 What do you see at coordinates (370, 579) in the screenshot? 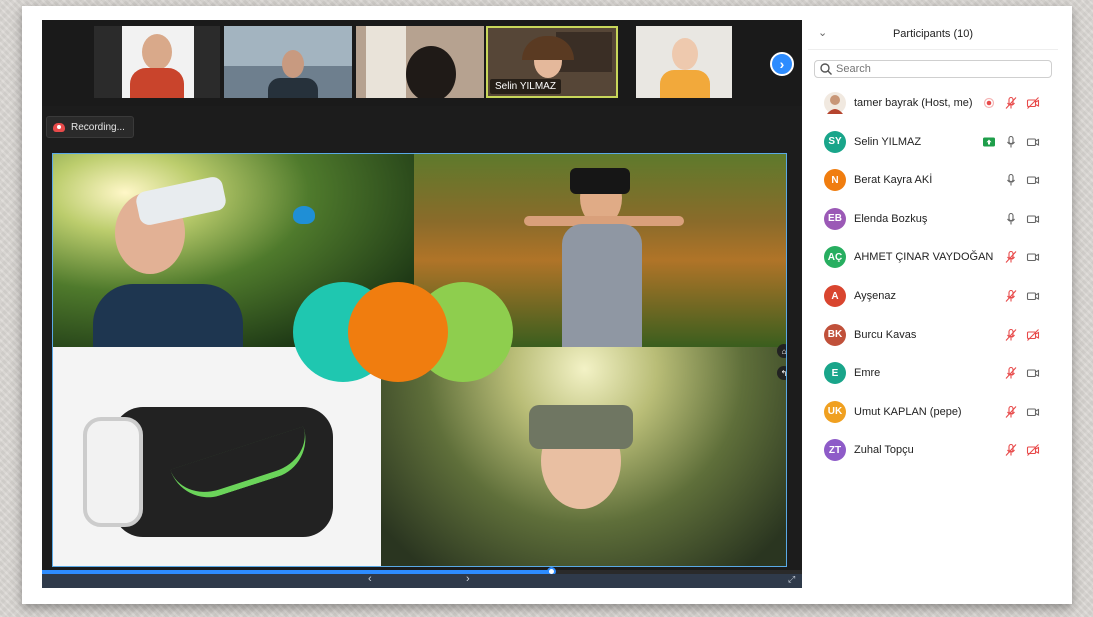
I see `previous-slide-button: ‹` at bounding box center [370, 579].